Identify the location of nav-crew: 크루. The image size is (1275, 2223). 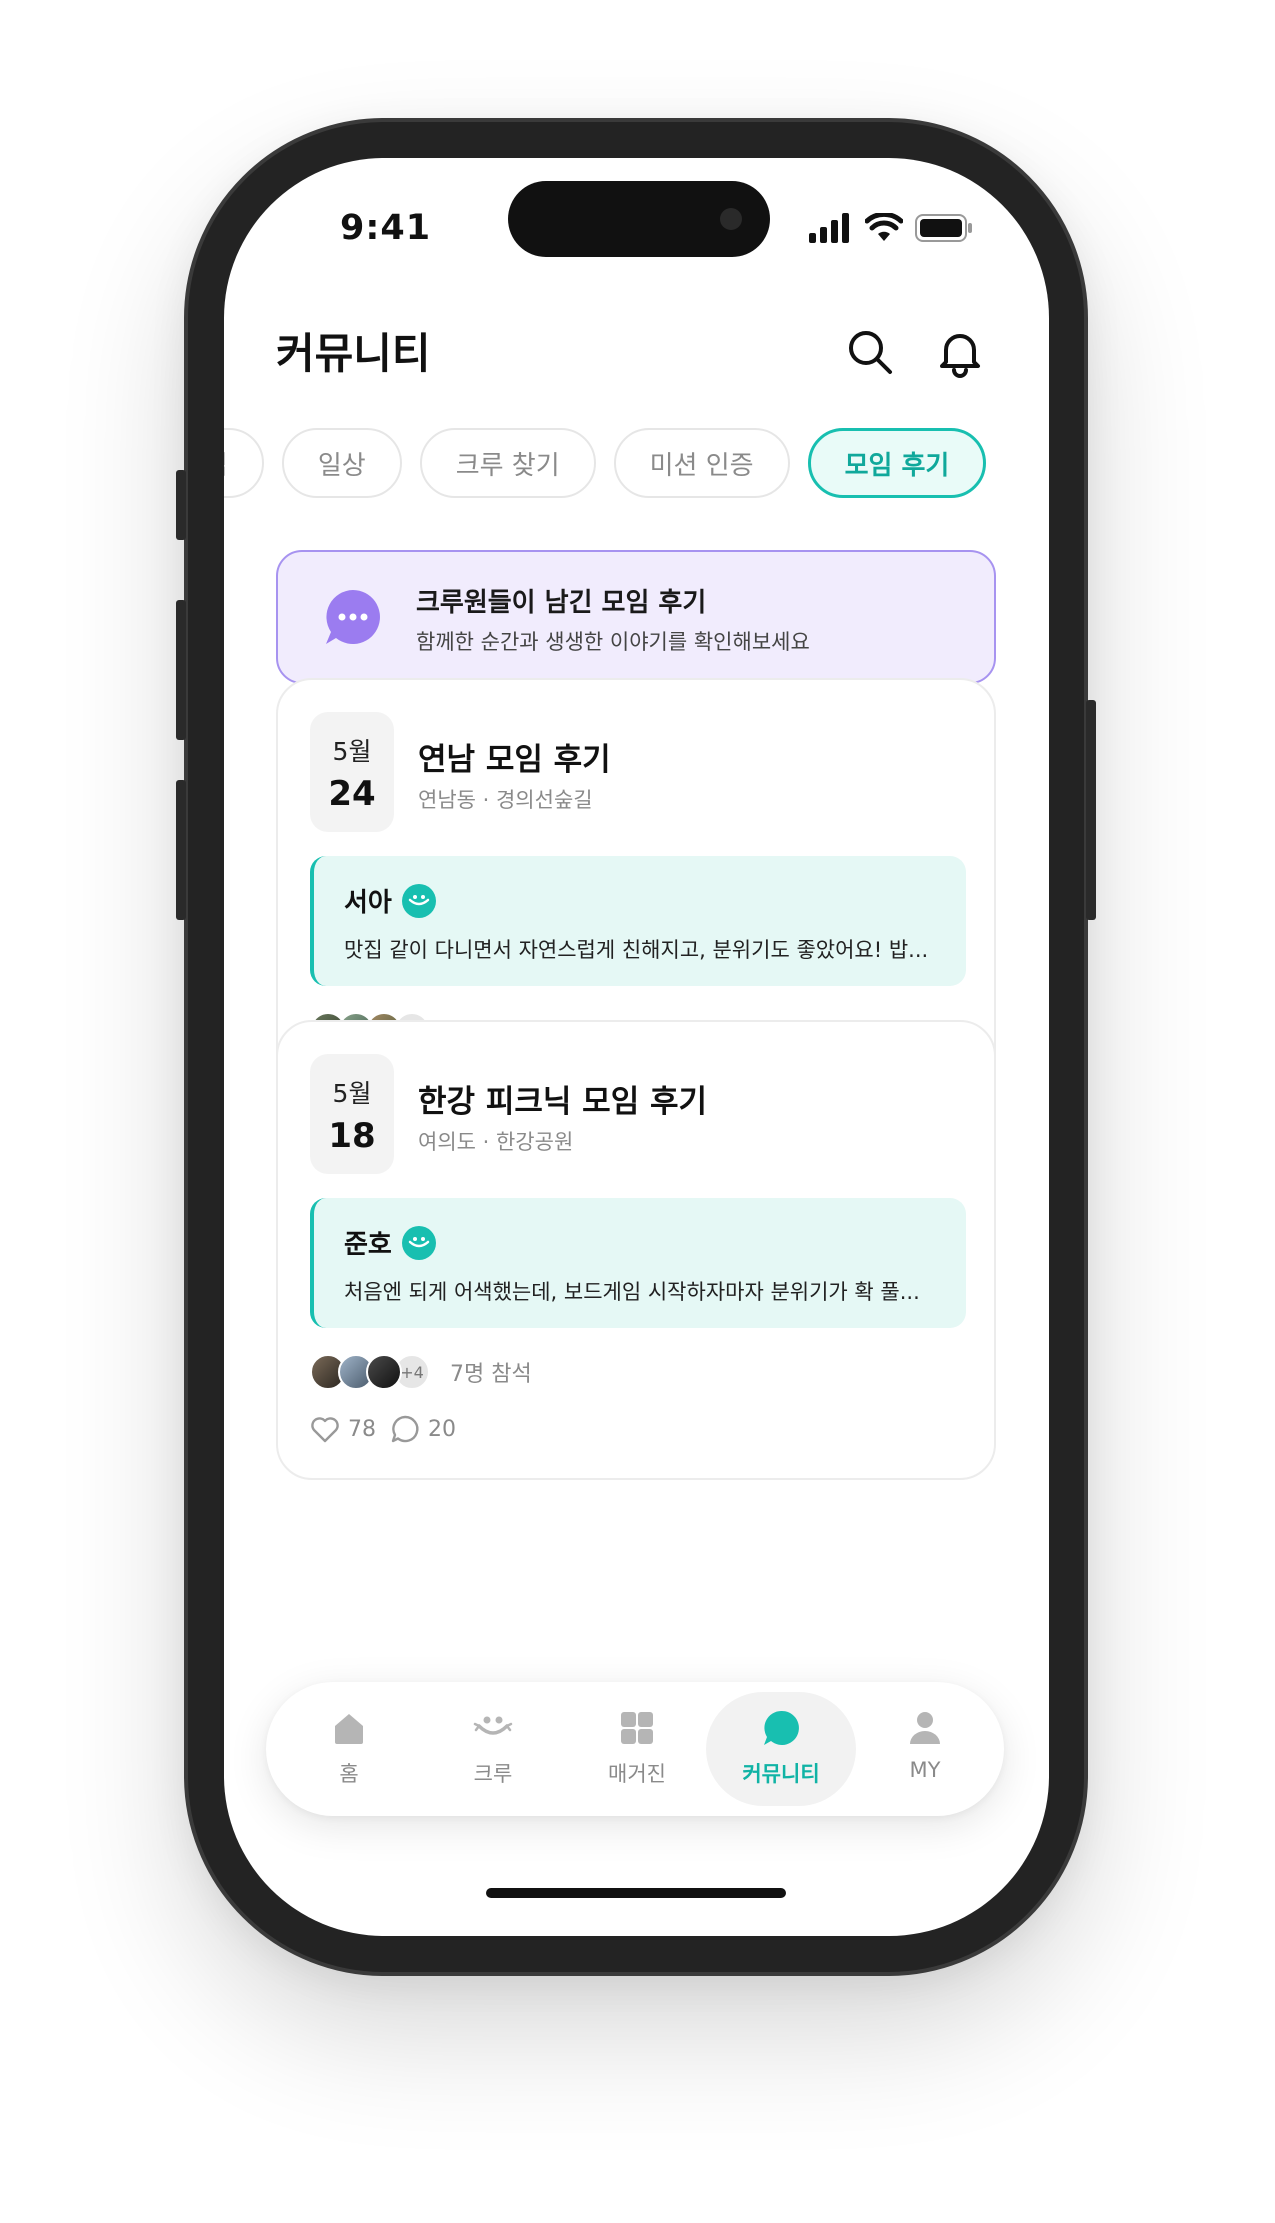
(493, 1749).